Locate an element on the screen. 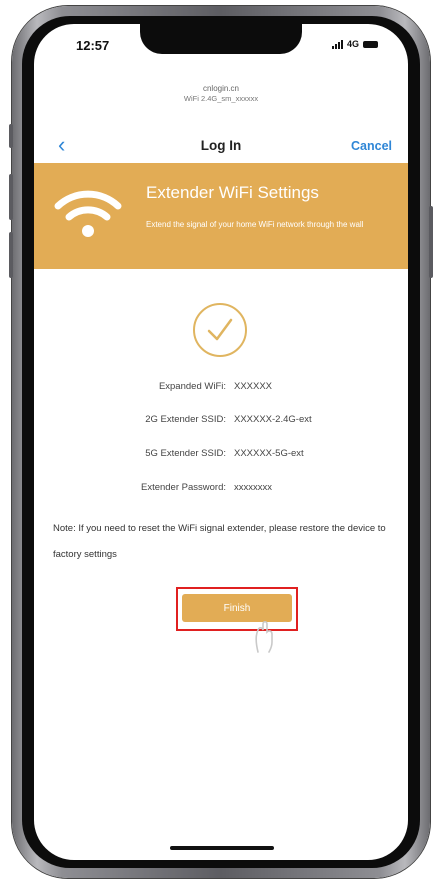  info-label: 5G Extender SSID: is located at coordinates (185, 453).